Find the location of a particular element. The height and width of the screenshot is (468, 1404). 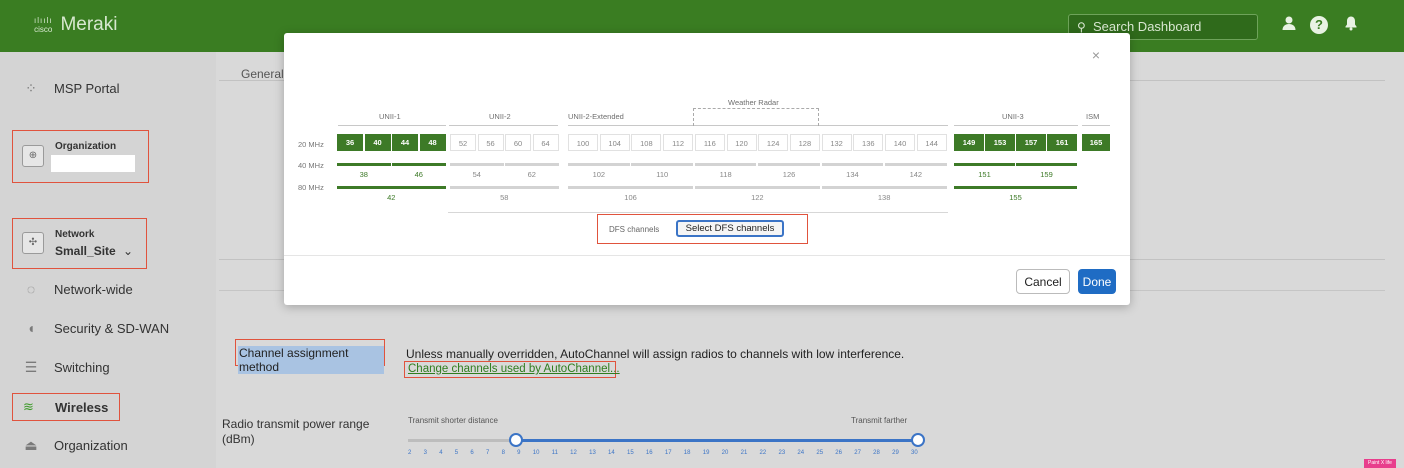

channel-80mhz-122: 122 is located at coordinates (757, 197).